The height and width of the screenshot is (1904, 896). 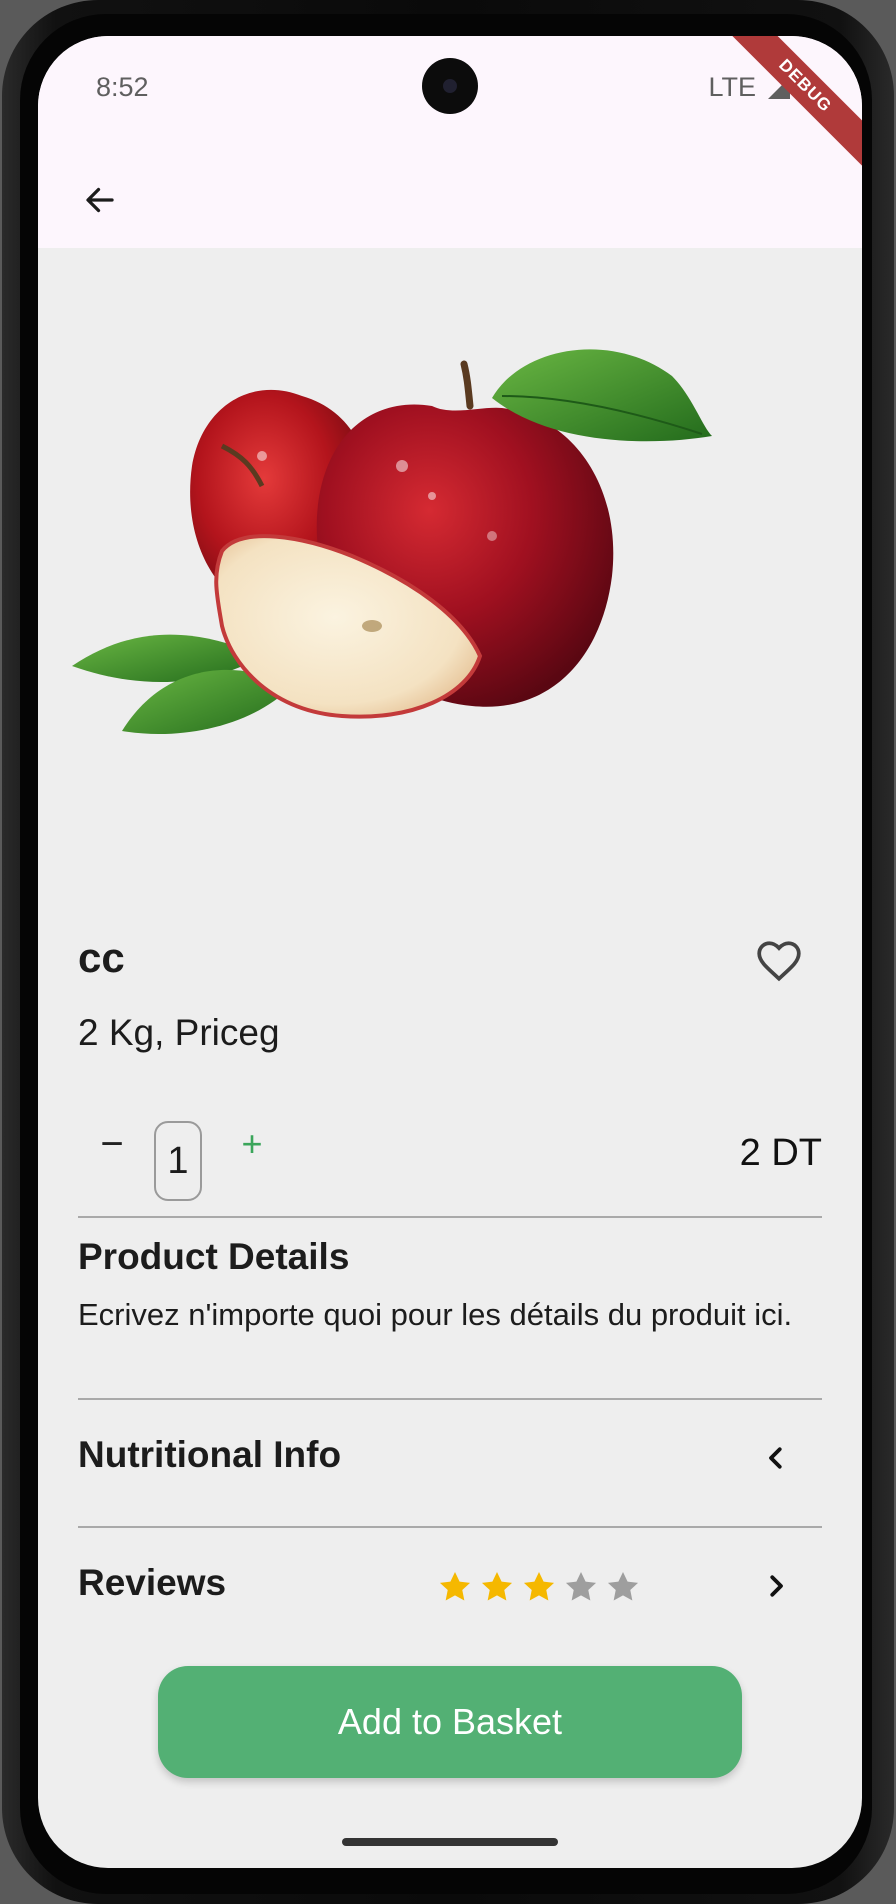 What do you see at coordinates (252, 1144) in the screenshot?
I see `increase-quantity-button: +` at bounding box center [252, 1144].